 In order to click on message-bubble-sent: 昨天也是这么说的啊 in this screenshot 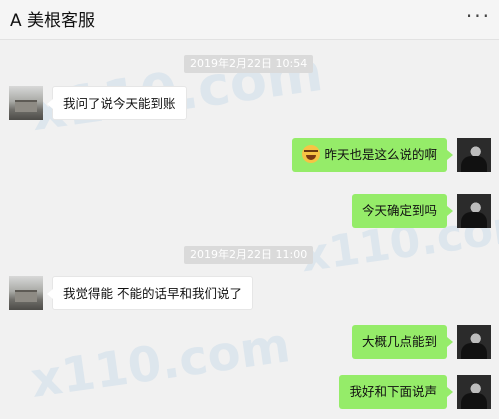, I will do `click(372, 155)`.